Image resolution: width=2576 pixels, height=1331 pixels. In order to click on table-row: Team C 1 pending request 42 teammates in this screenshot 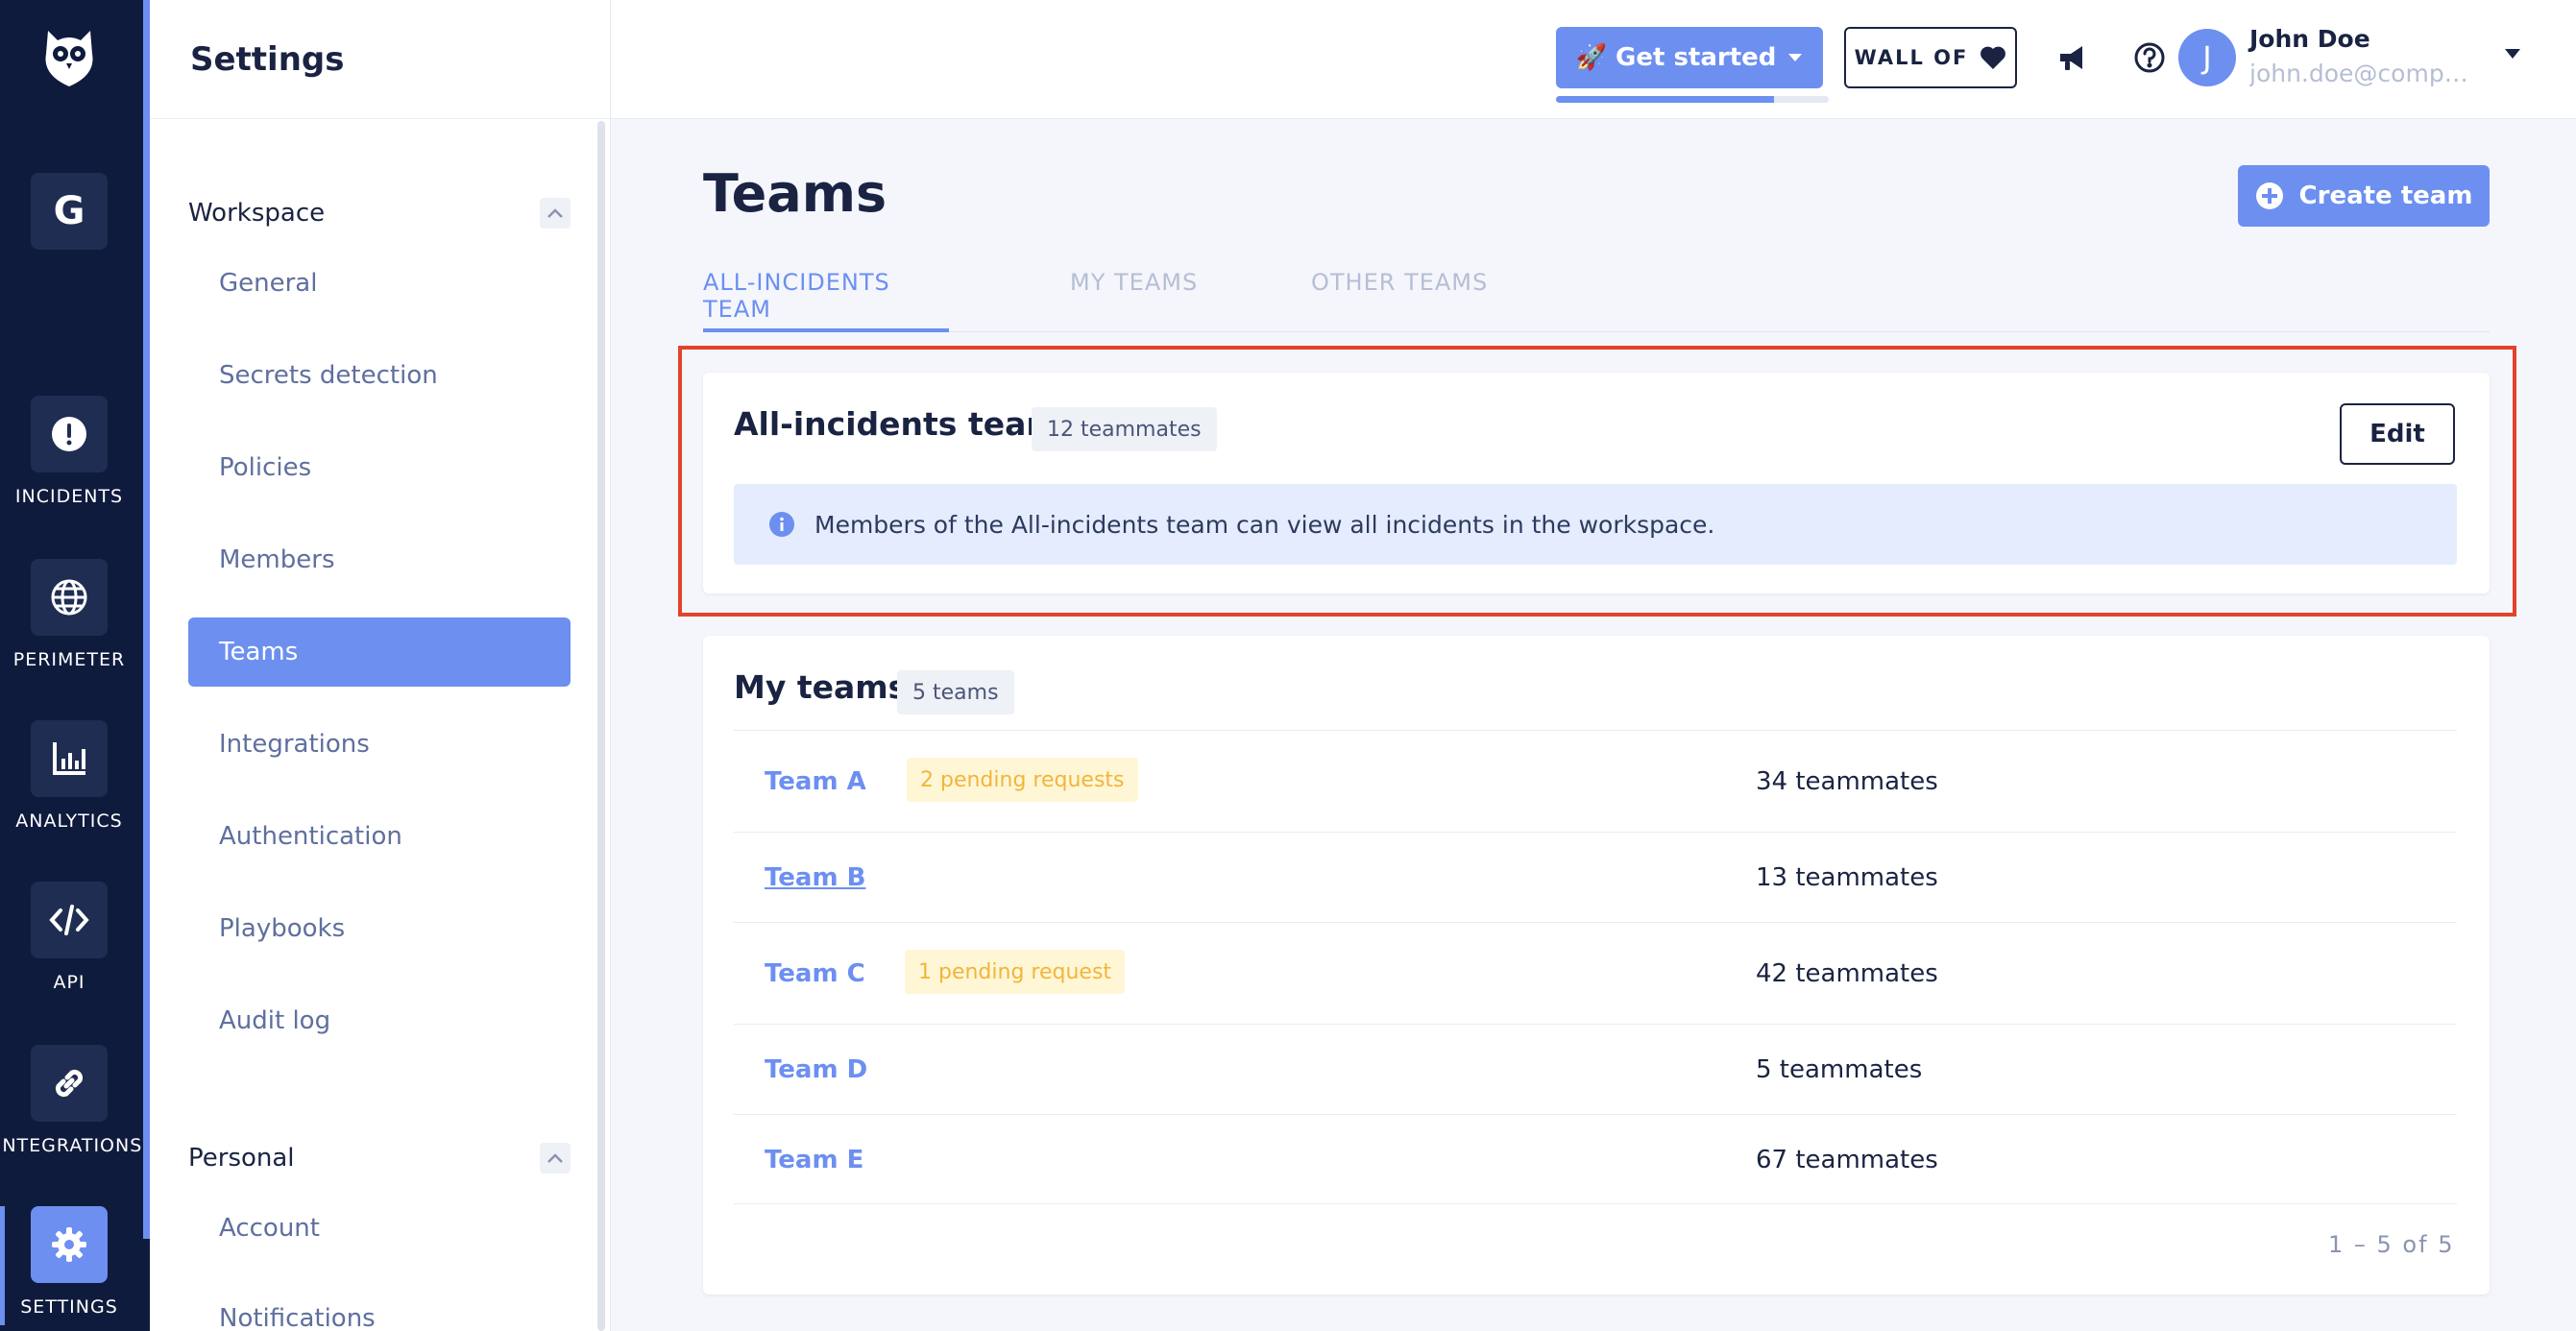, I will do `click(1596, 973)`.